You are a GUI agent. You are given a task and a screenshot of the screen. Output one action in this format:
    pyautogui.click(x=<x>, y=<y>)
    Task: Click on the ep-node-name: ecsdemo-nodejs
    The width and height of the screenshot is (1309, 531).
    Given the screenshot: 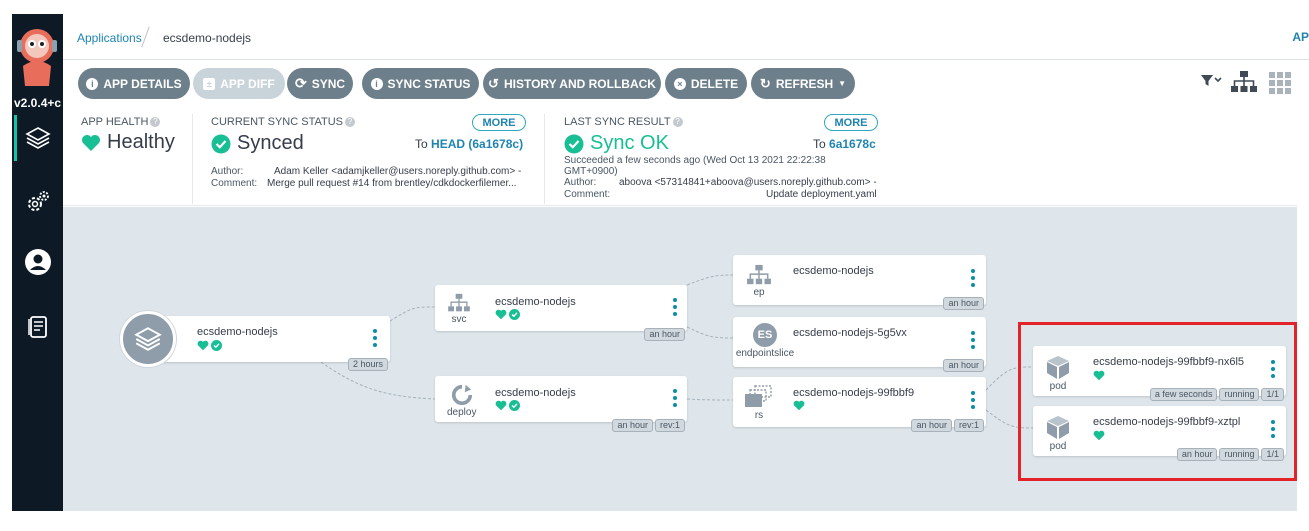 What is the action you would take?
    pyautogui.click(x=833, y=271)
    